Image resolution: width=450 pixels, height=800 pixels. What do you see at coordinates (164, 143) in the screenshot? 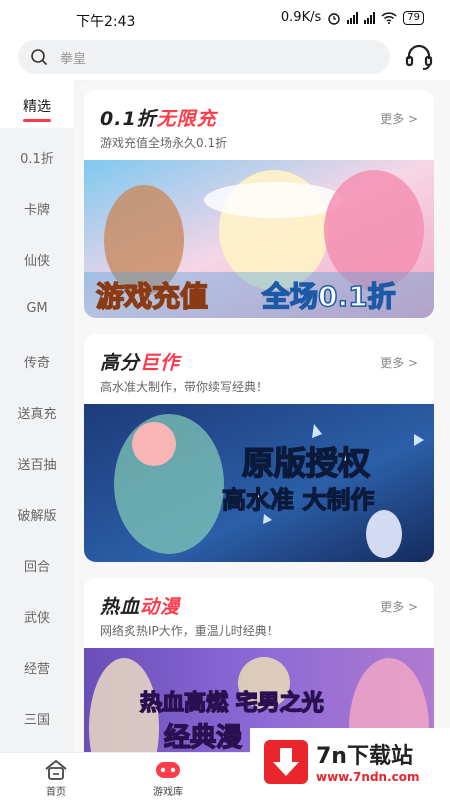
I see `section-subtitle: 游戏充值全场永久0.1折` at bounding box center [164, 143].